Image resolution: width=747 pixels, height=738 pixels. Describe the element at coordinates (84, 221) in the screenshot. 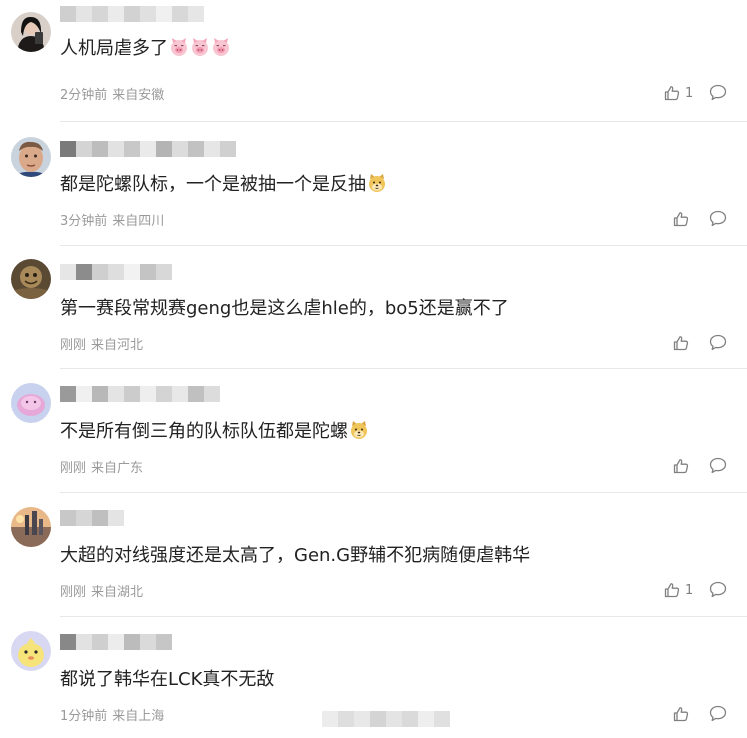

I see `comment-time: 3分钟前` at that location.